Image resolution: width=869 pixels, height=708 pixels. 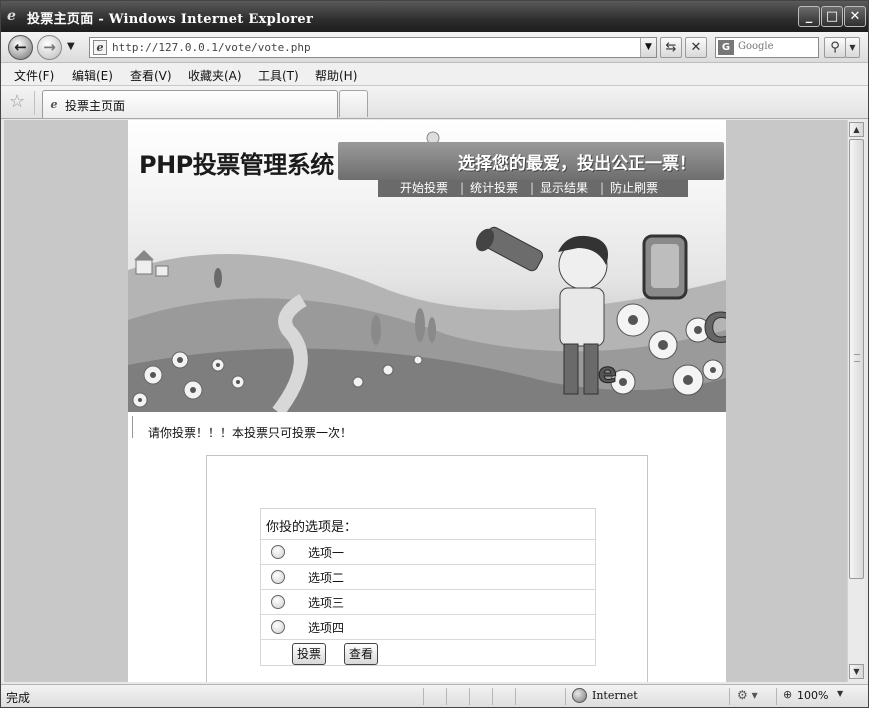 I want to click on window-title: 投票主页面 - Windows Internet Explorer, so click(x=170, y=19).